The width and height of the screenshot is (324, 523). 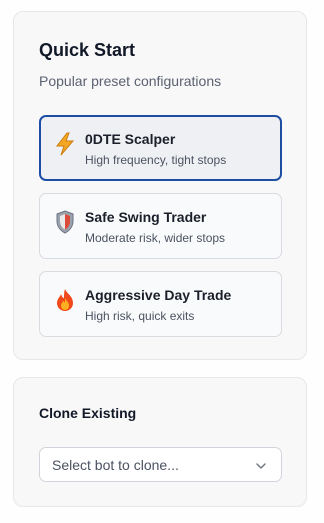 What do you see at coordinates (130, 139) in the screenshot?
I see `preset-name: 0DTE Scalper` at bounding box center [130, 139].